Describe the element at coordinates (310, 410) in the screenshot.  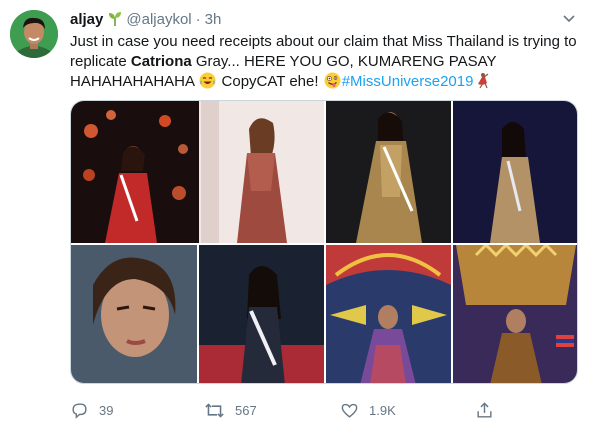
I see `tweet-actions: 39 567 1.9K` at that location.